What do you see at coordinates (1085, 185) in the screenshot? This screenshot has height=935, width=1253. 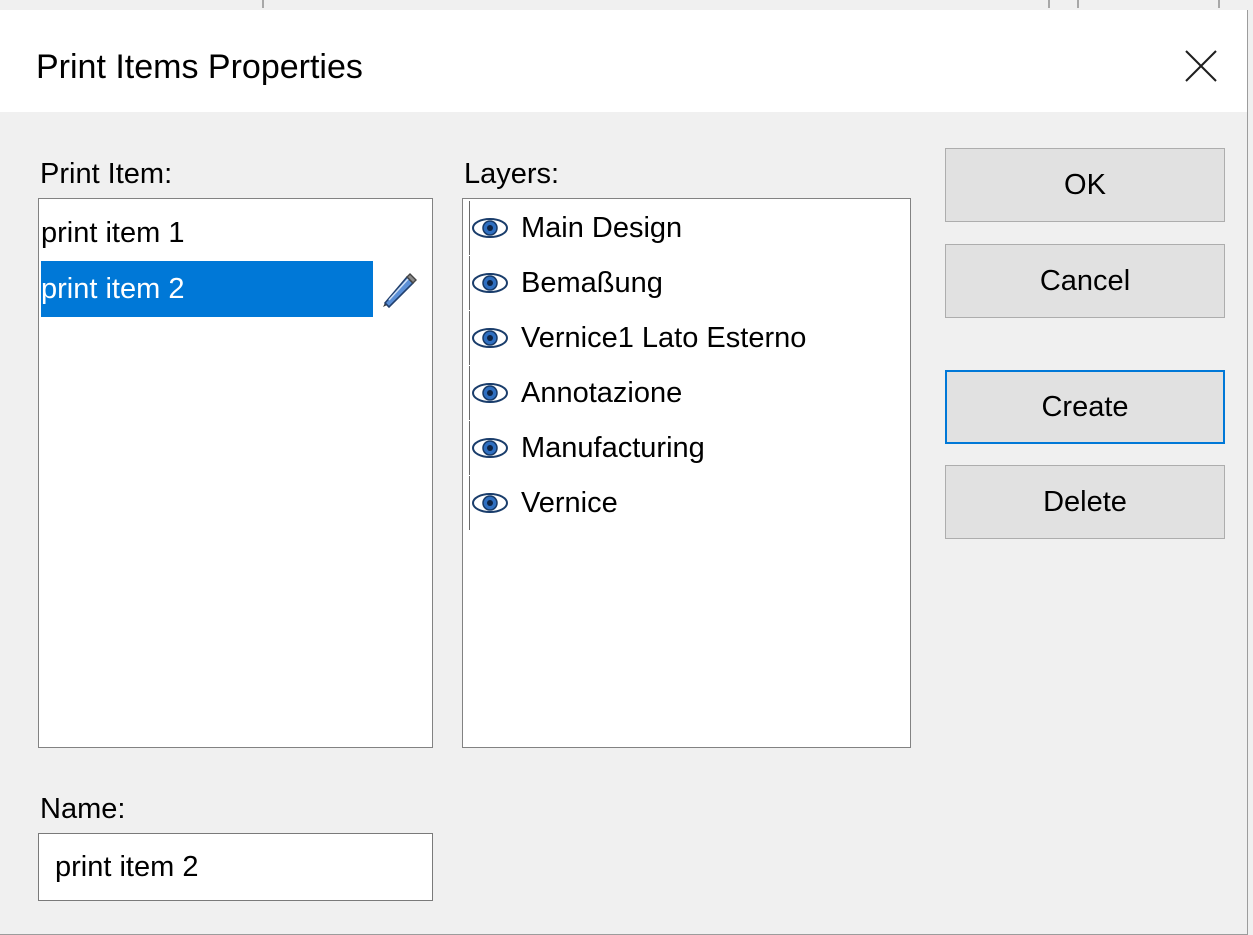 I see `ok-button: OK` at bounding box center [1085, 185].